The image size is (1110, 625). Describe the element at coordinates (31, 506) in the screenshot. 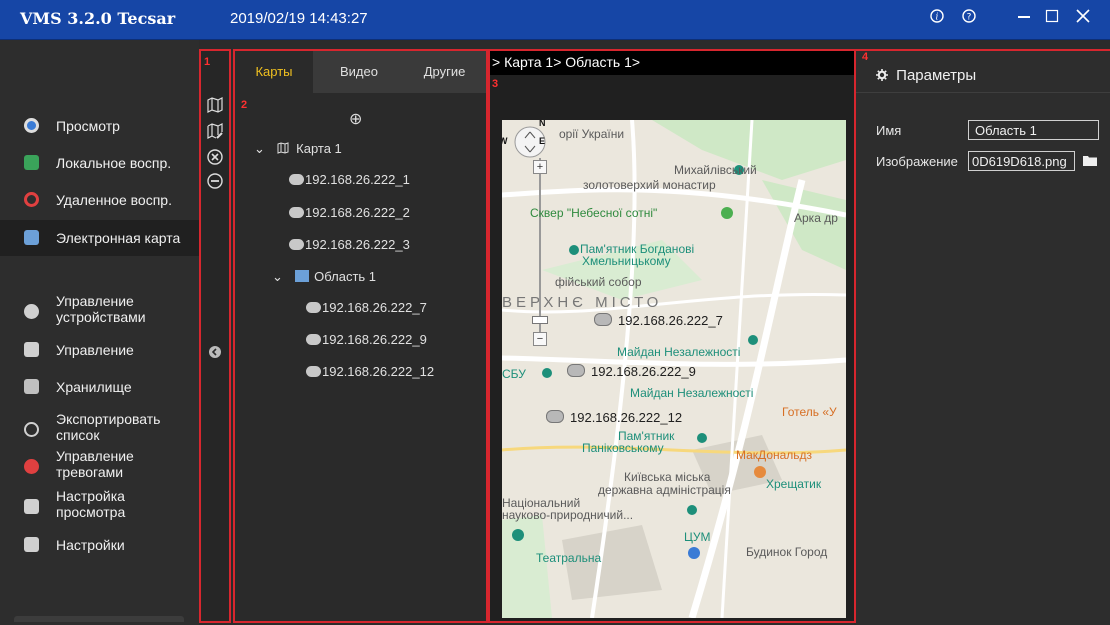

I see `layout-icon` at that location.